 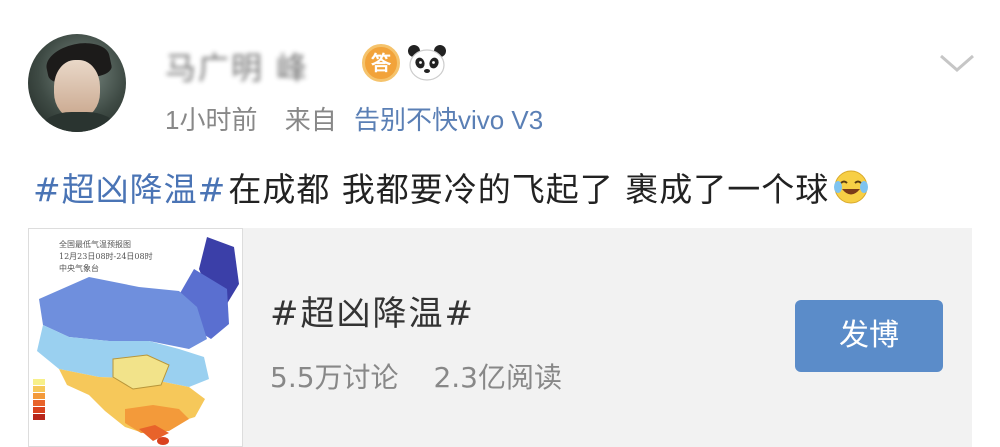 I want to click on avatar-face, so click(x=77, y=89).